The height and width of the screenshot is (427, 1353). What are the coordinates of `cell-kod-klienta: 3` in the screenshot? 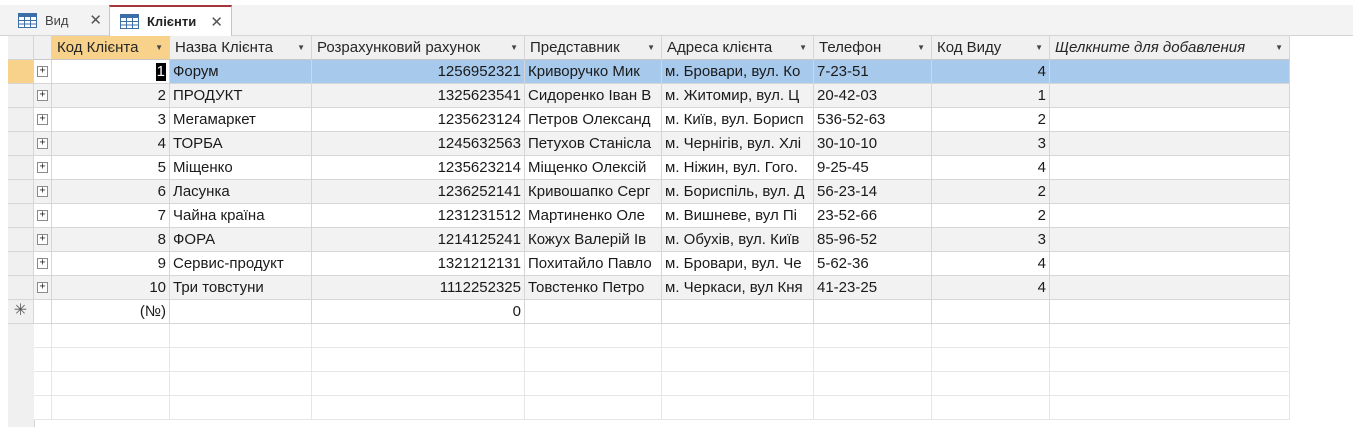 It's located at (111, 120).